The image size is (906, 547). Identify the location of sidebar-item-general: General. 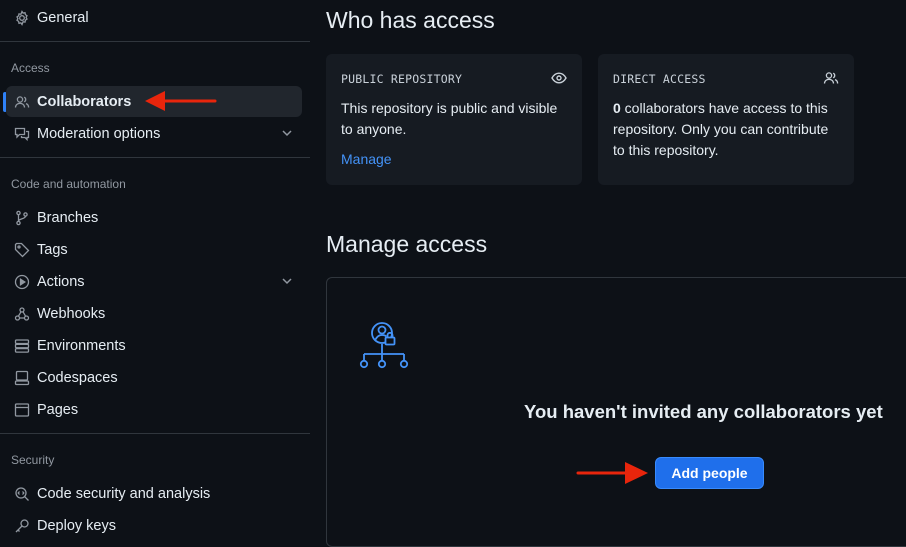
(154, 17).